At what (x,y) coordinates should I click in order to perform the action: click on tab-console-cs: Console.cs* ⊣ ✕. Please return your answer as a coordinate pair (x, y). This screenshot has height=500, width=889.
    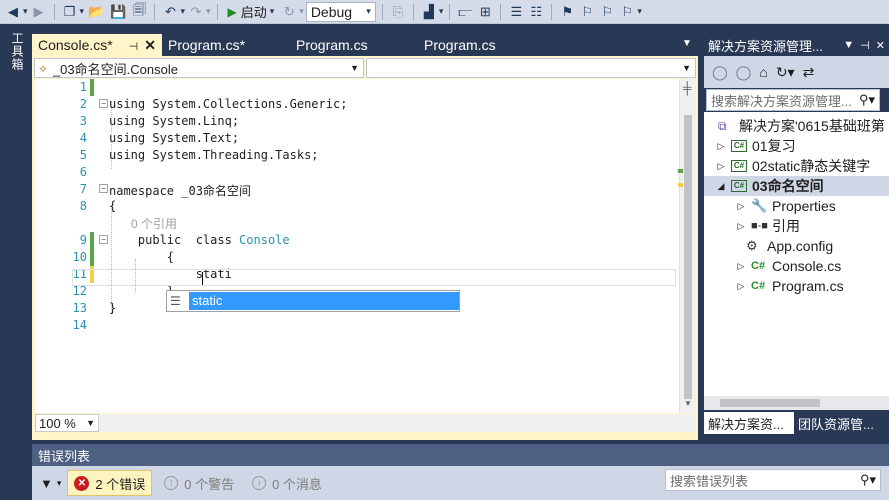
    Looking at the image, I should click on (97, 45).